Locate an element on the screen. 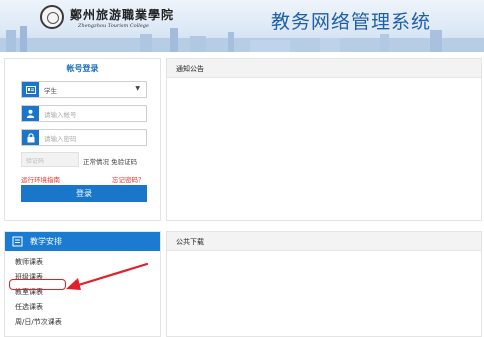 The height and width of the screenshot is (337, 484). login-title: 帐号登录 is located at coordinates (82, 68).